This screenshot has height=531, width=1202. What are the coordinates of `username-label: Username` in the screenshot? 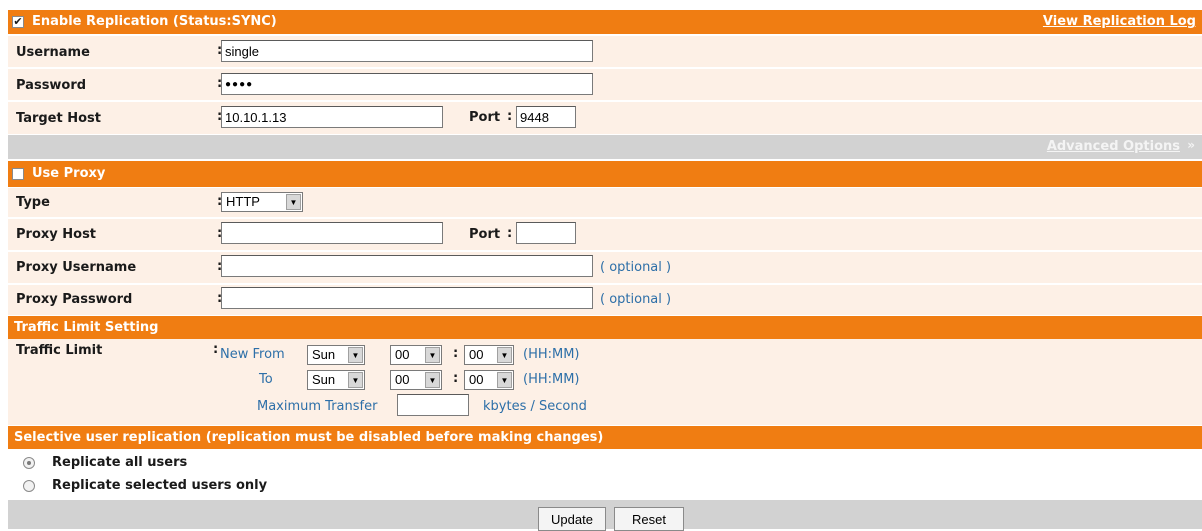 It's located at (53, 52).